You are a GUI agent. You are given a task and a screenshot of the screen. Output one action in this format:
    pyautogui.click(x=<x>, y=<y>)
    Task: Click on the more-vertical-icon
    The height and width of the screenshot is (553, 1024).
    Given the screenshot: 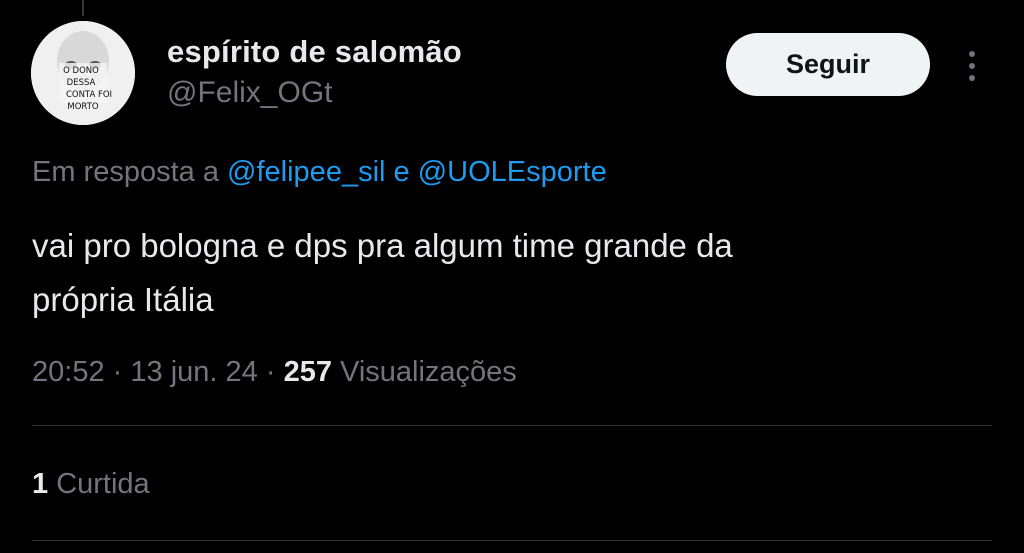 What is the action you would take?
    pyautogui.click(x=972, y=66)
    